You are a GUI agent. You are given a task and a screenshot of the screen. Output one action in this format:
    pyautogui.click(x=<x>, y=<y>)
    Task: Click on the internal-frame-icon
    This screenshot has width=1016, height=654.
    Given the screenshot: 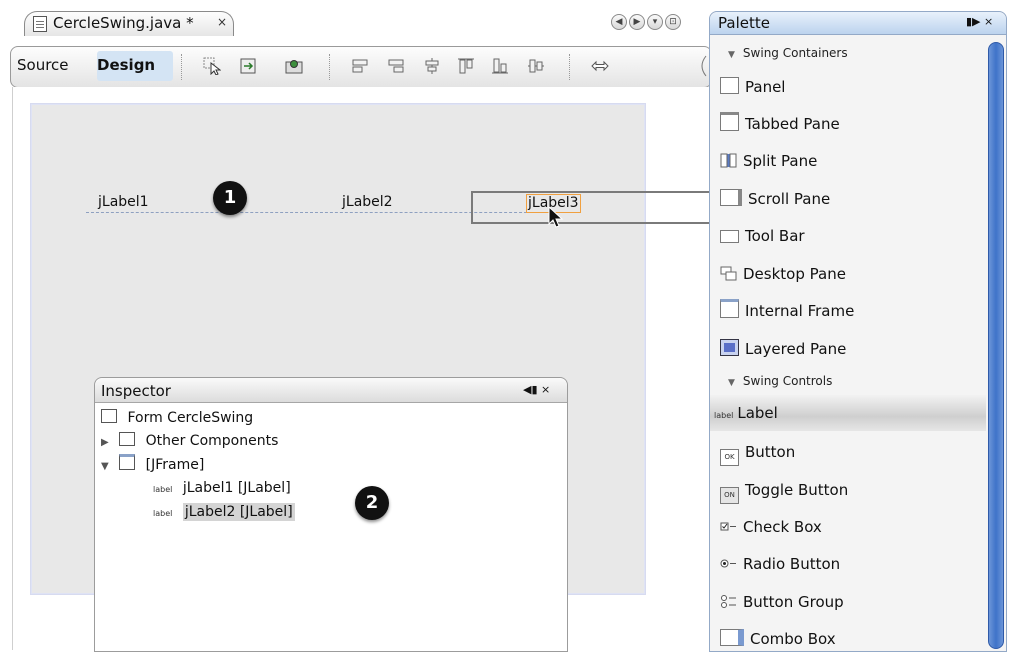 What is the action you would take?
    pyautogui.click(x=729, y=308)
    